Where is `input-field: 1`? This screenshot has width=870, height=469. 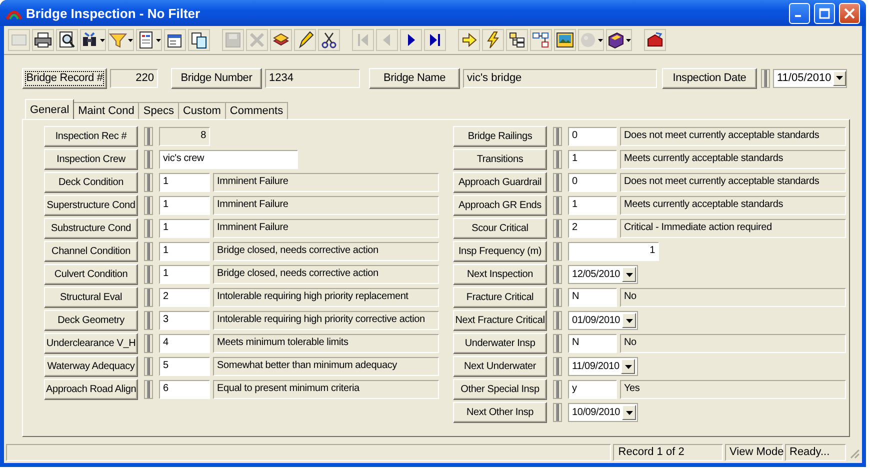
input-field: 1 is located at coordinates (613, 251).